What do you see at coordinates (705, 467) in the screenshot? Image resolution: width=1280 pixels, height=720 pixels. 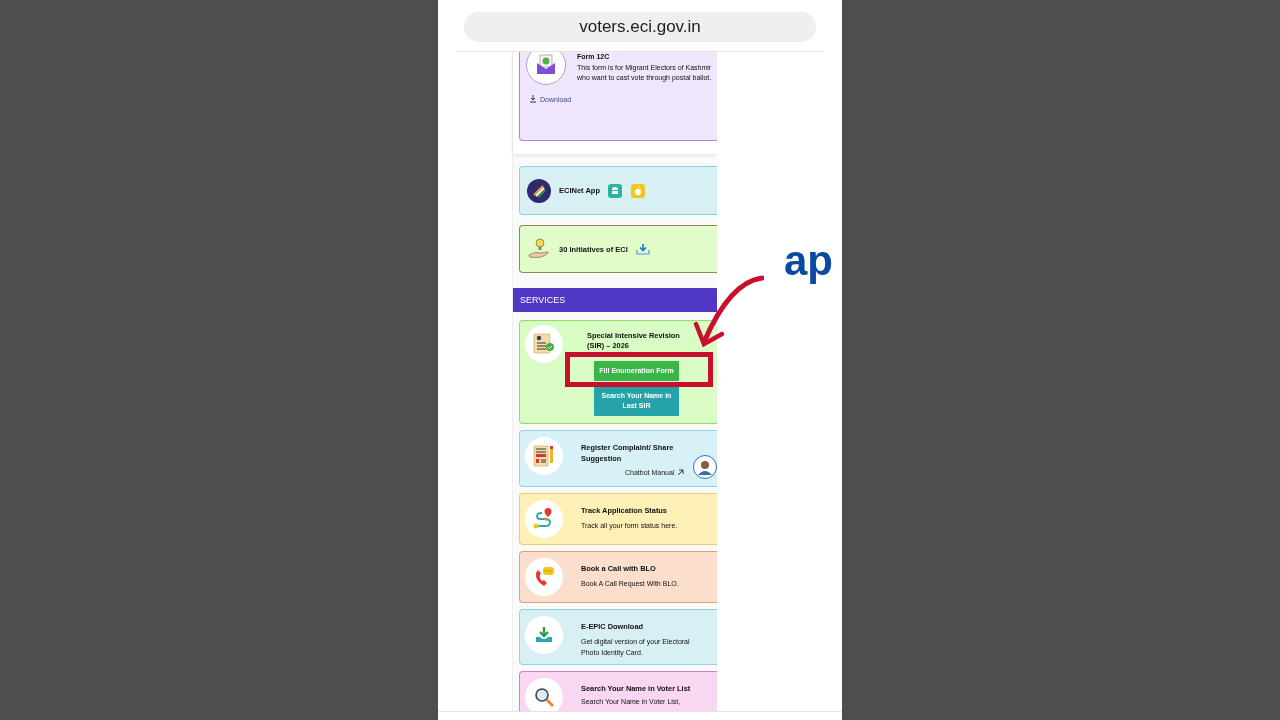 I see `avatar-icon` at bounding box center [705, 467].